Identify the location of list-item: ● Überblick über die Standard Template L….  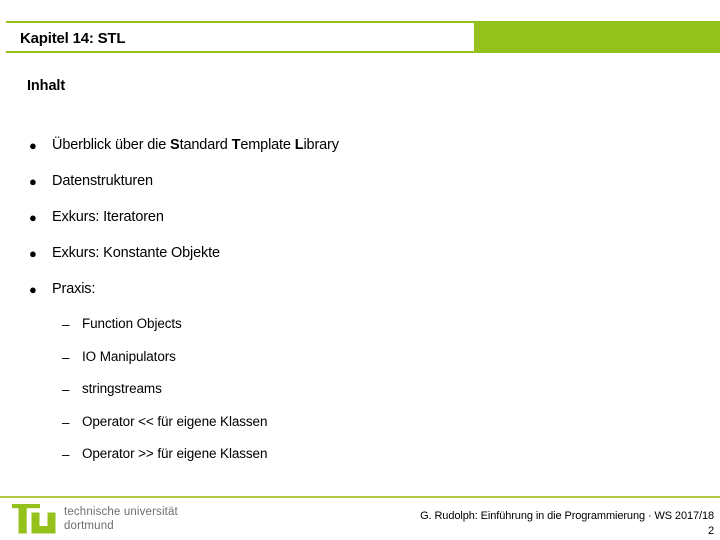
(360, 153).